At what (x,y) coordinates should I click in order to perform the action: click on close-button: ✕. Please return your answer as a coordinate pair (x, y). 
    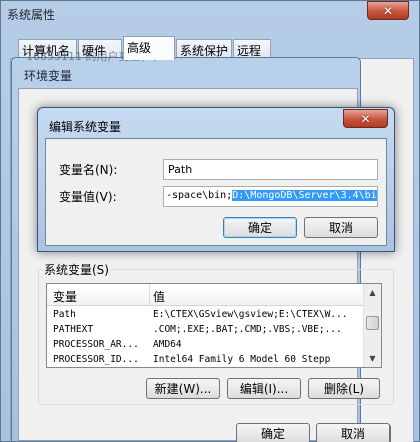
    Looking at the image, I should click on (388, 10).